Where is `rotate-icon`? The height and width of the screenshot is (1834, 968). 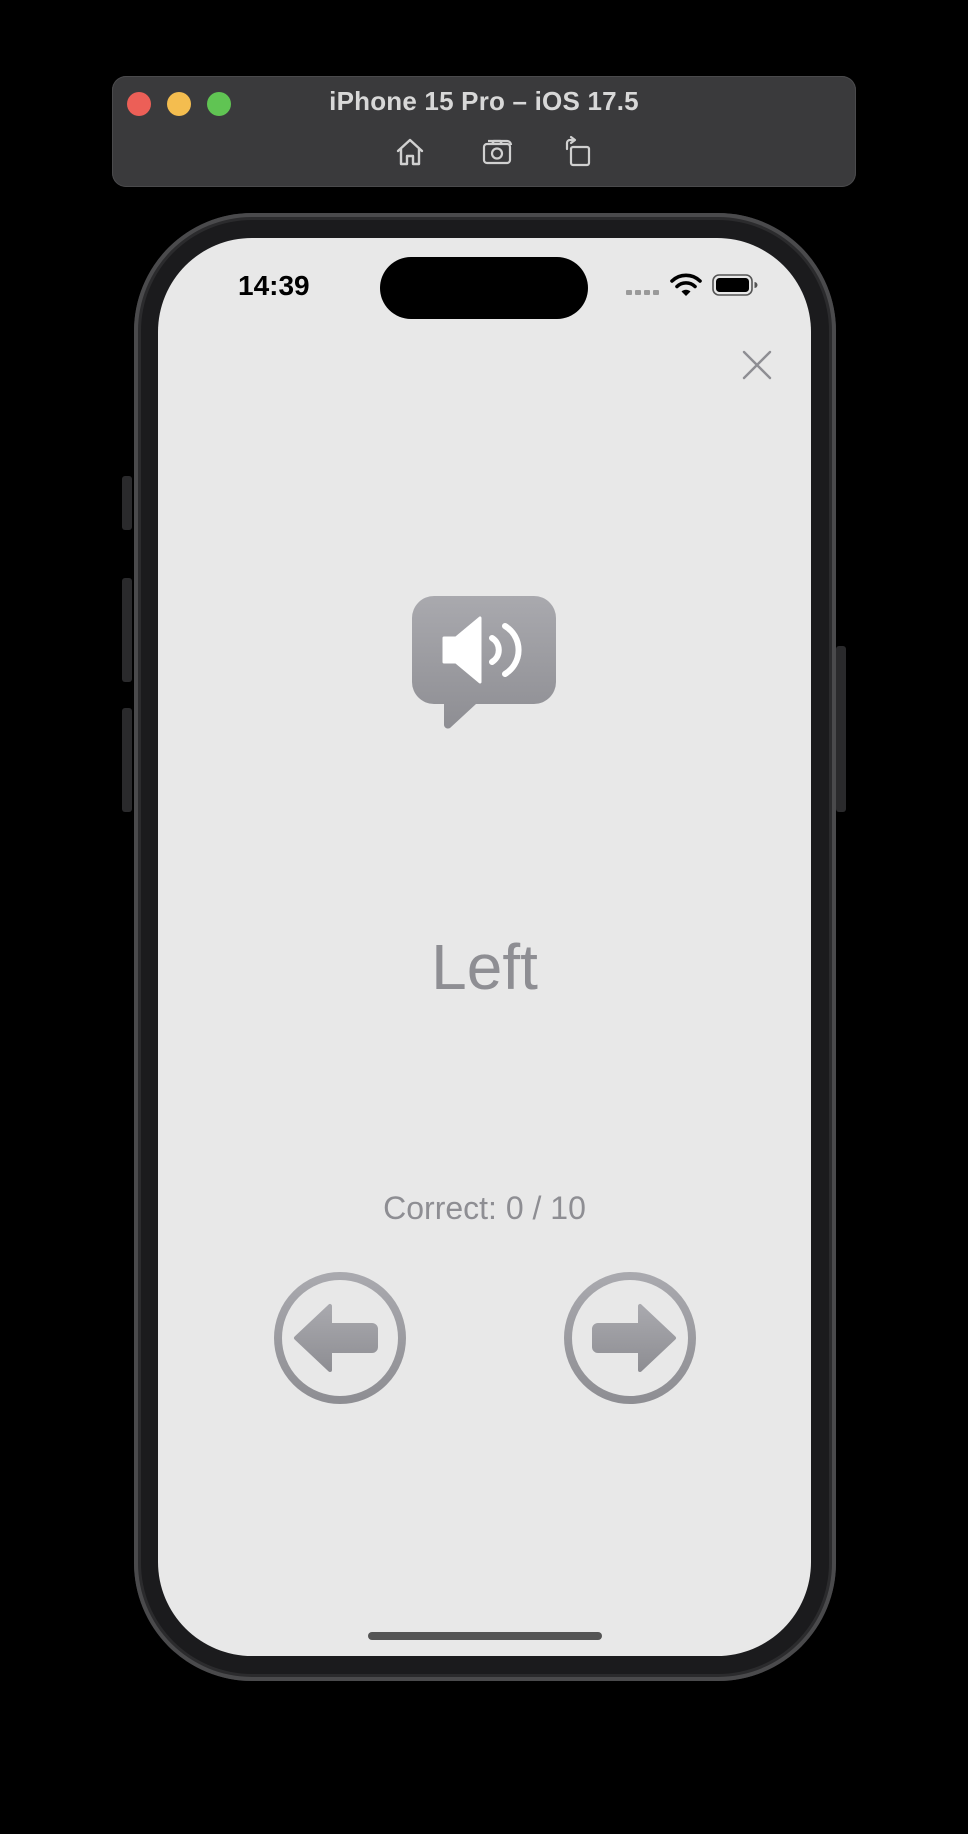 rotate-icon is located at coordinates (578, 151).